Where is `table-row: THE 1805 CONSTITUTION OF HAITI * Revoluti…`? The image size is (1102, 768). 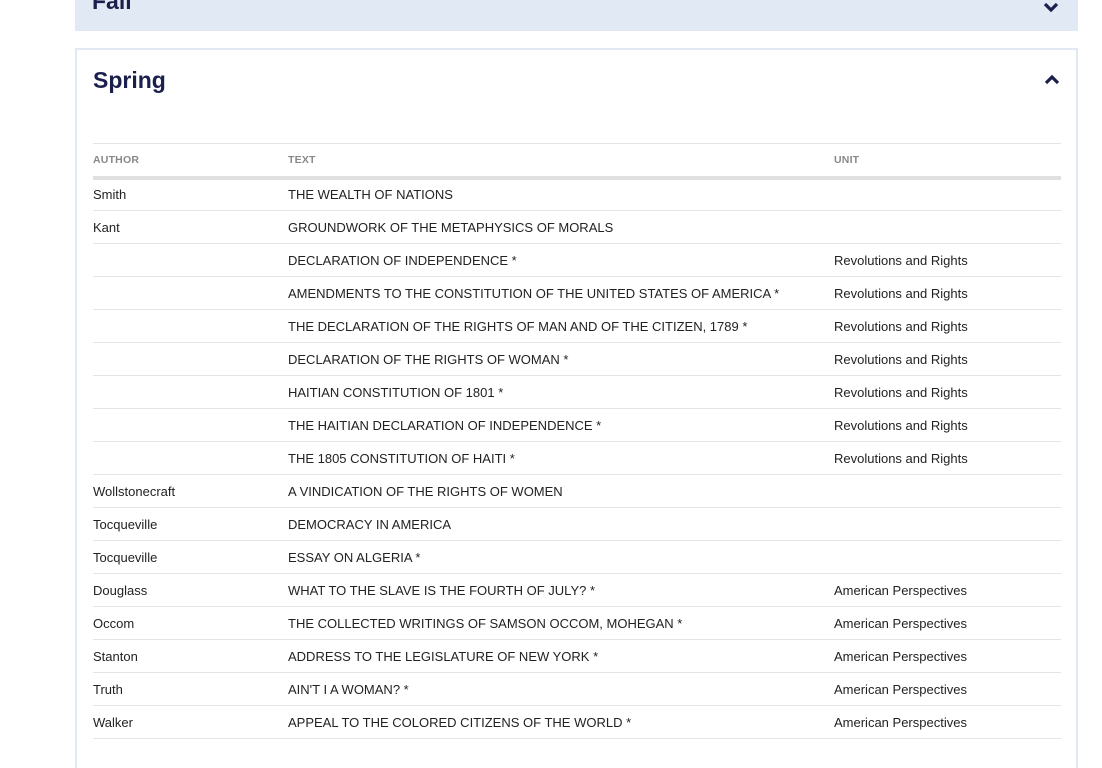
table-row: THE 1805 CONSTITUTION OF HAITI * Revoluti… is located at coordinates (577, 458).